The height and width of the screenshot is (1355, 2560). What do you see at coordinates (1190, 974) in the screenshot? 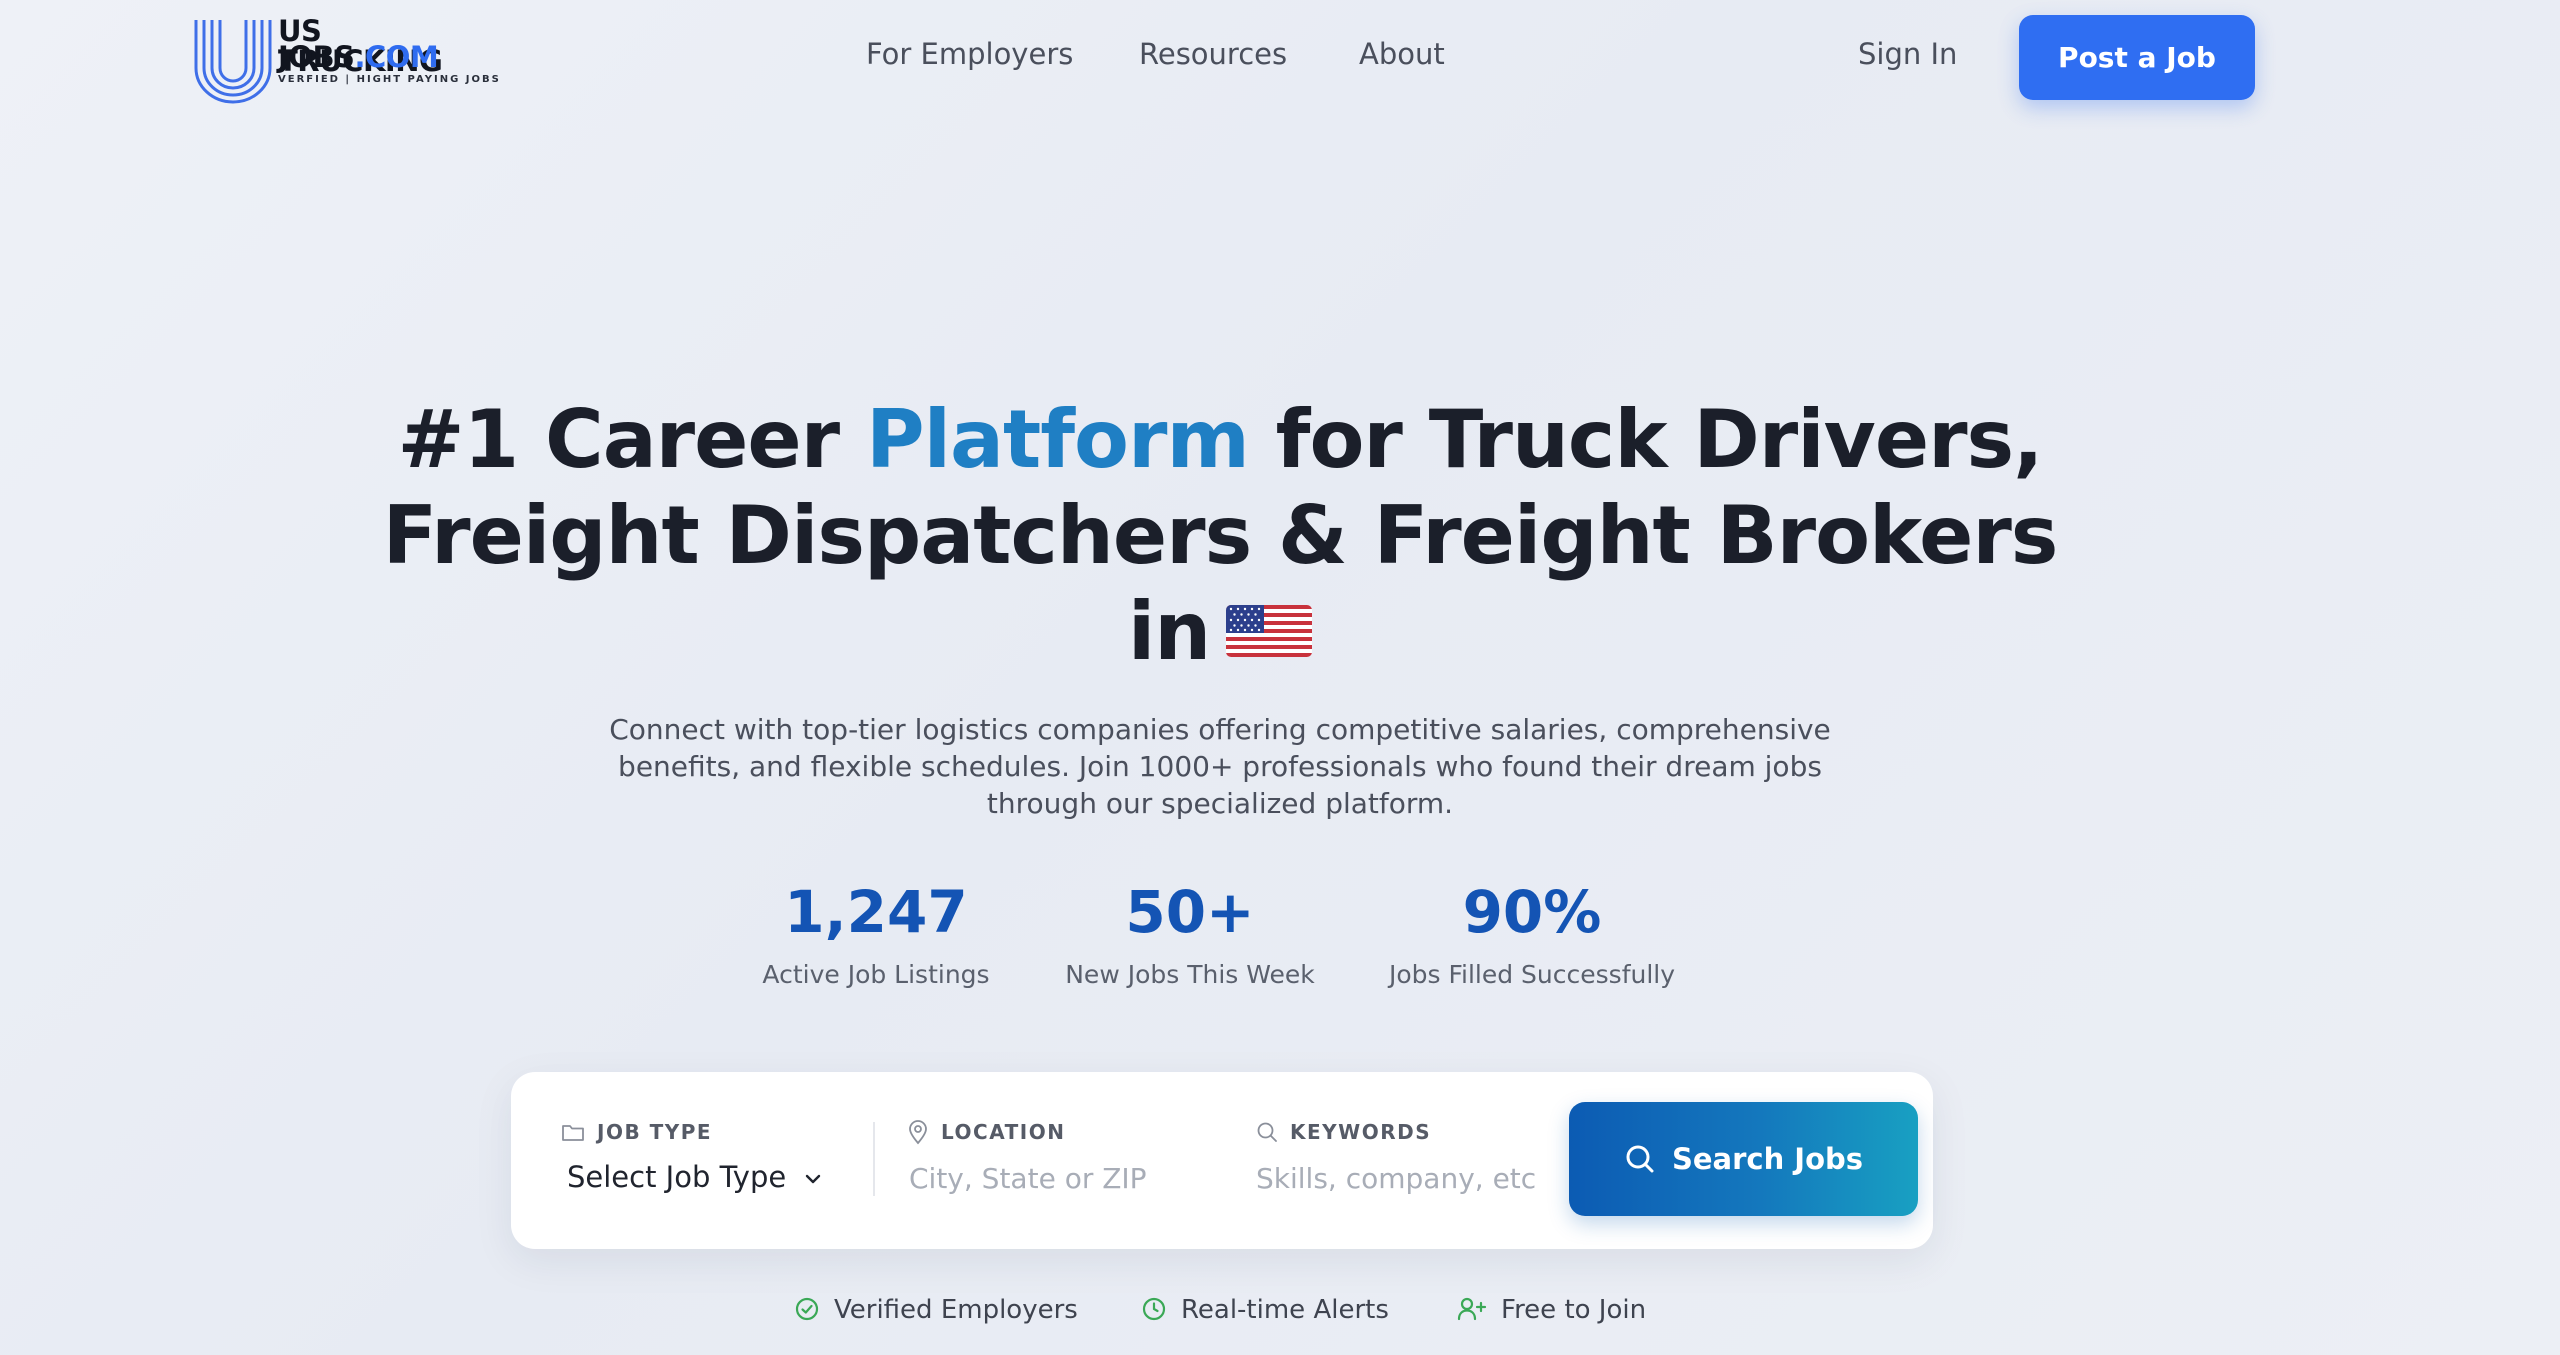
I see `stat-label: New Jobs This Week` at bounding box center [1190, 974].